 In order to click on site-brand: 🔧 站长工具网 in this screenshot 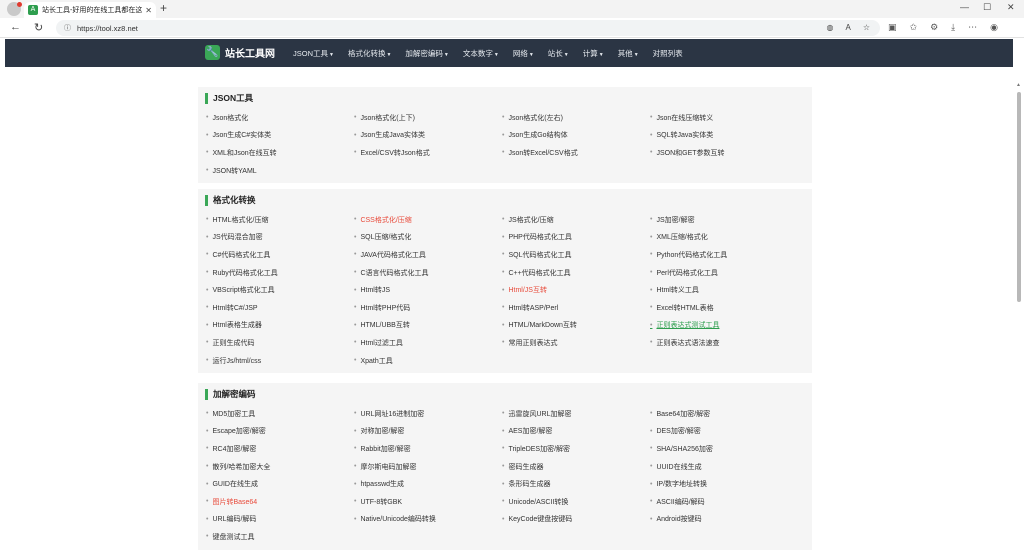, I will do `click(240, 52)`.